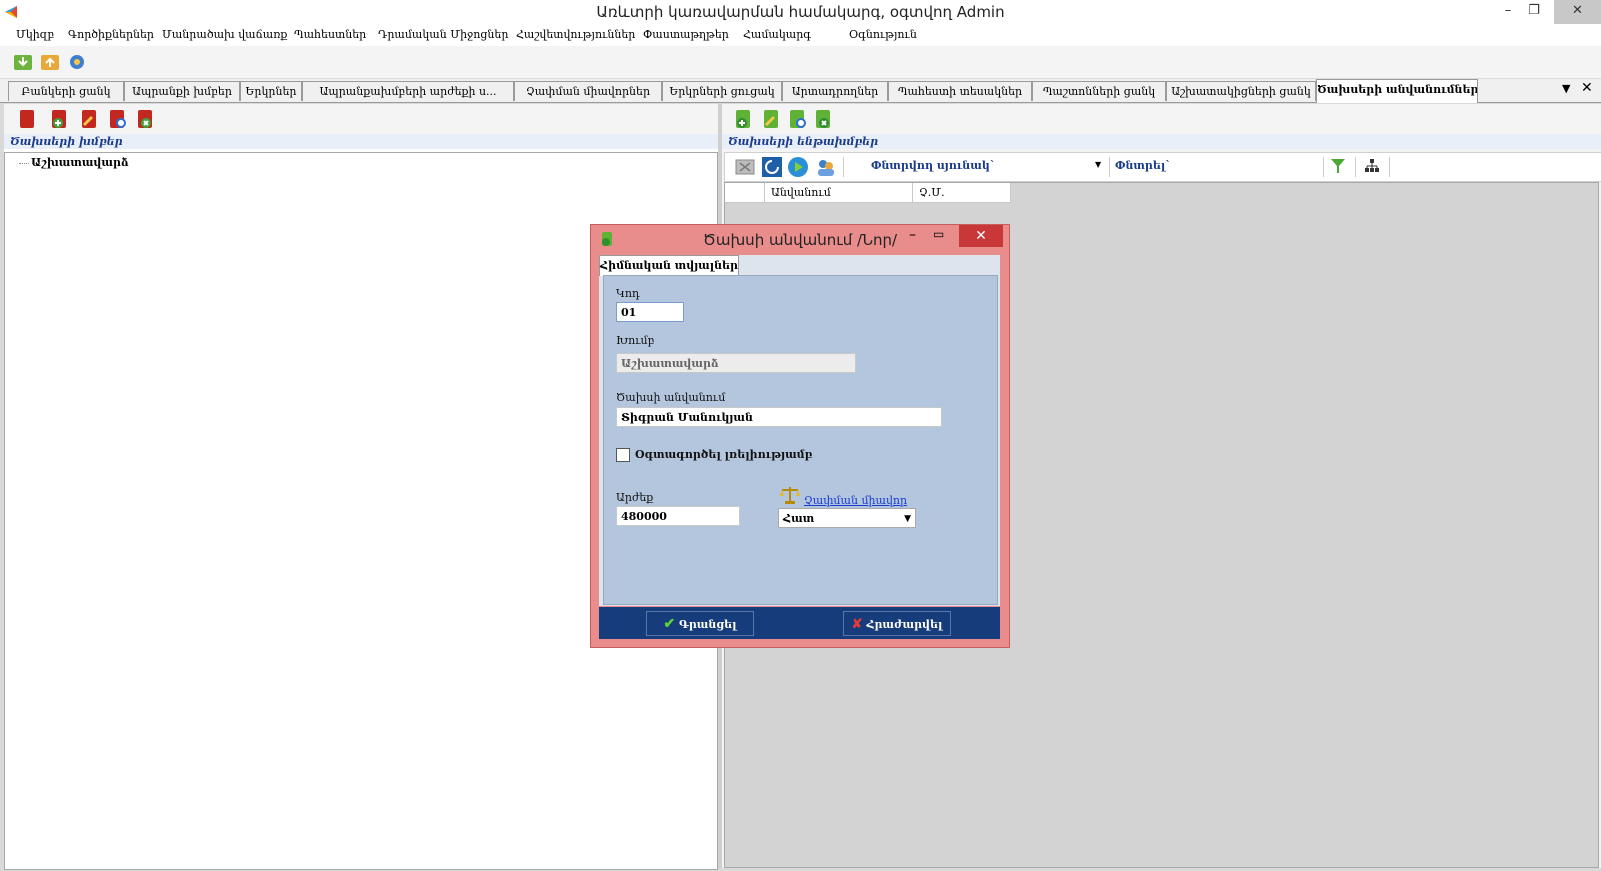 This screenshot has width=1601, height=871. What do you see at coordinates (182, 91) in the screenshot?
I see `tab-product-groups: Ապրանքի խմբեր` at bounding box center [182, 91].